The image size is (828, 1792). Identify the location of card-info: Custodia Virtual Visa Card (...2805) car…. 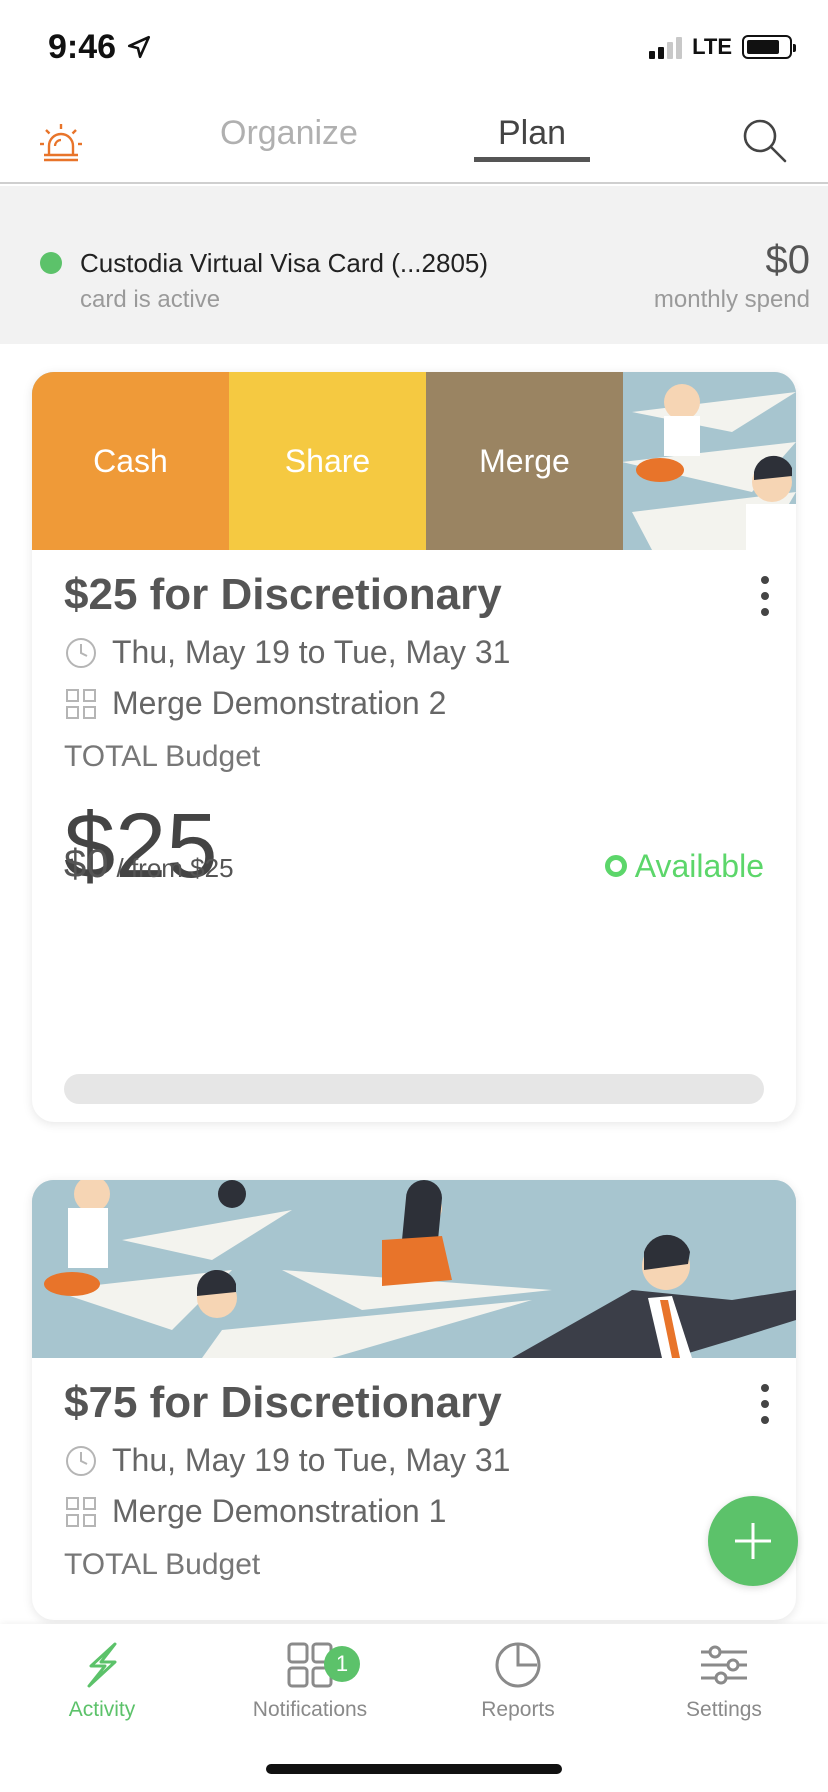
(414, 265).